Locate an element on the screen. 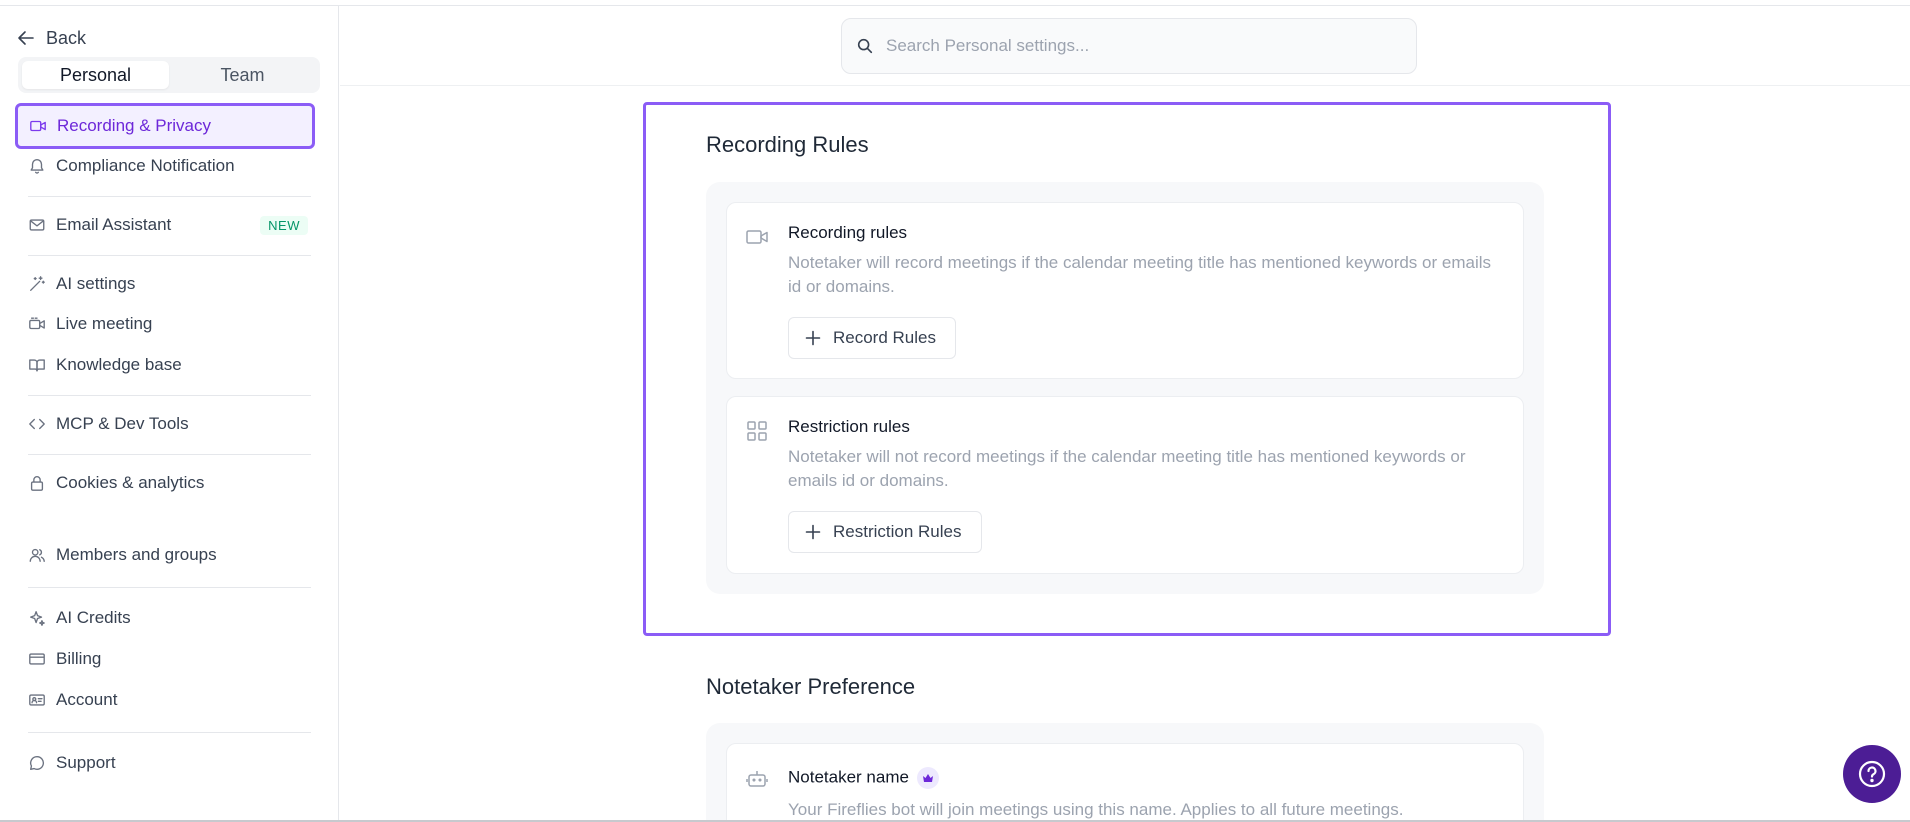 The width and height of the screenshot is (1910, 822). mail-icon is located at coordinates (37, 225).